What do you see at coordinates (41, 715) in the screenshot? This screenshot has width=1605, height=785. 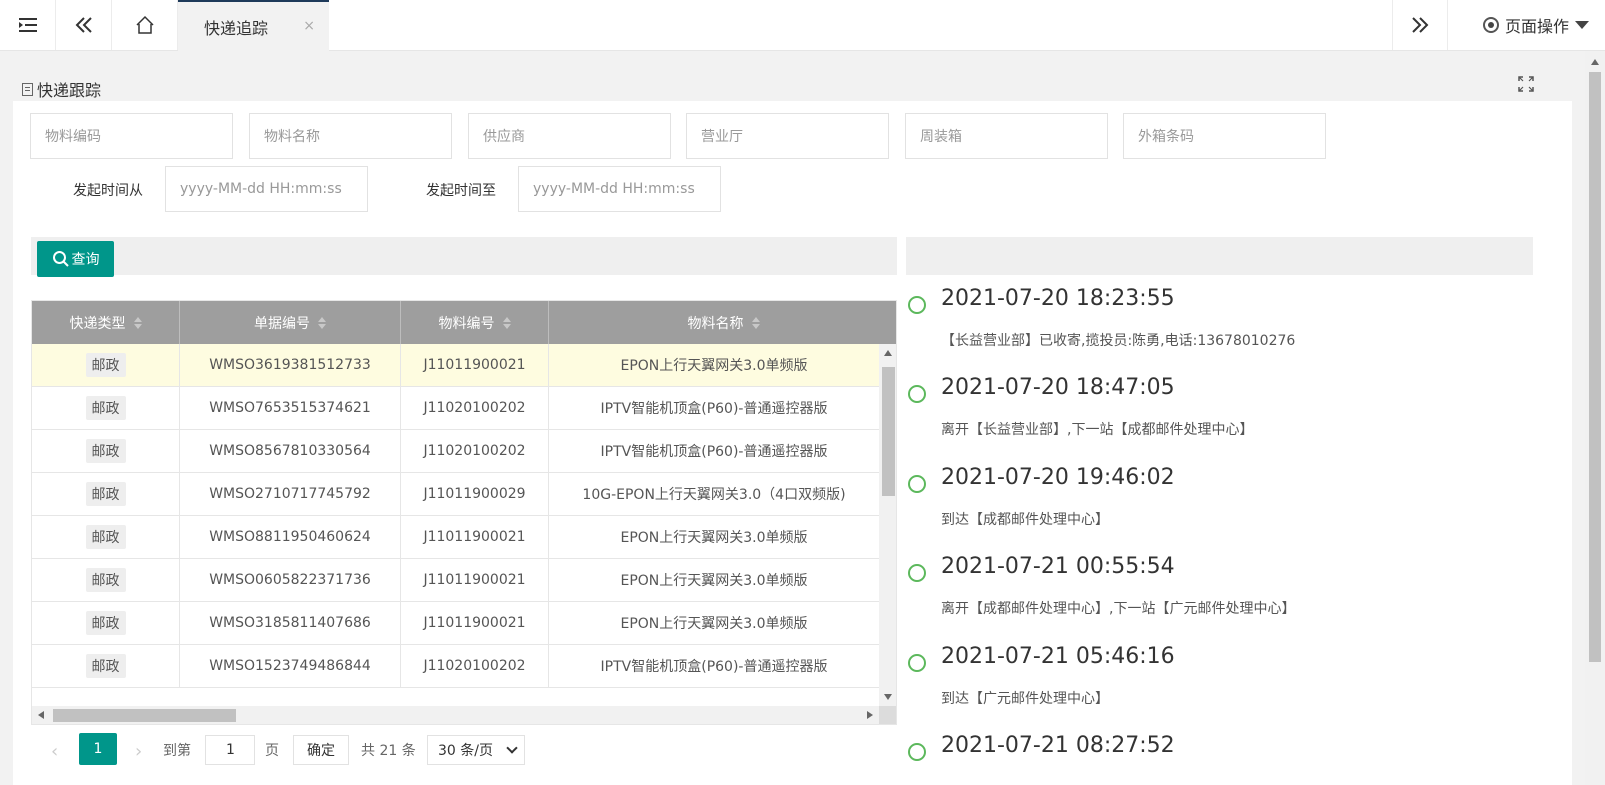 I see `scroll-left-icon` at bounding box center [41, 715].